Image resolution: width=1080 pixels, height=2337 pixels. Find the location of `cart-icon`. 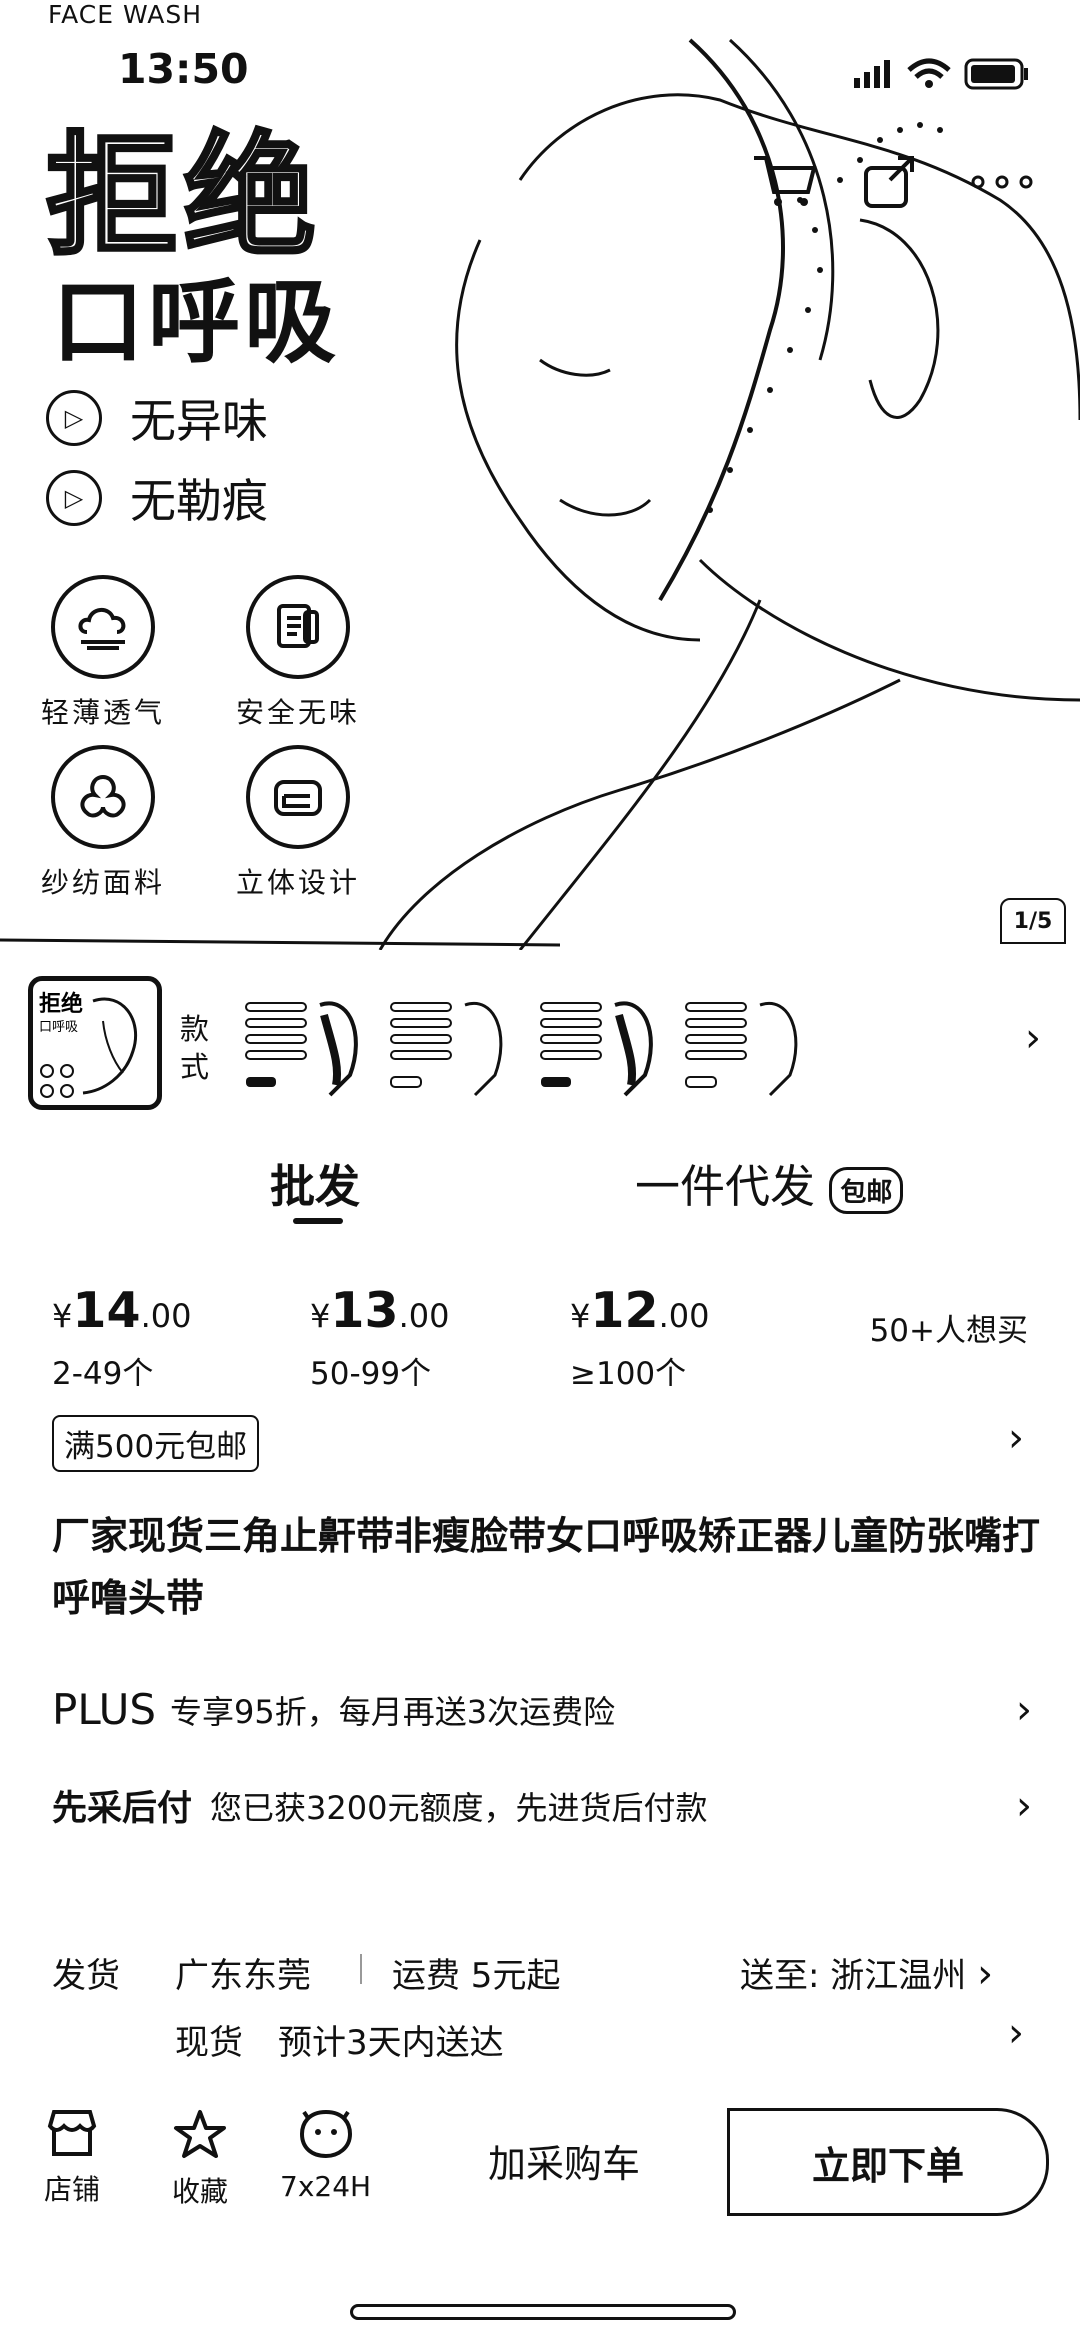

cart-icon is located at coordinates (785, 180).